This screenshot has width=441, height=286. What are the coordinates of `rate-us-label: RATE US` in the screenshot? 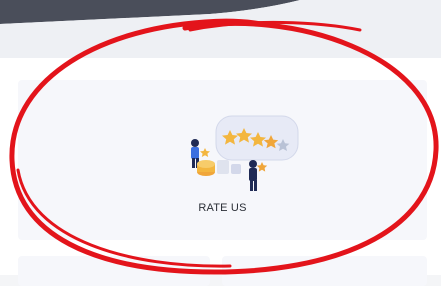 It's located at (222, 208).